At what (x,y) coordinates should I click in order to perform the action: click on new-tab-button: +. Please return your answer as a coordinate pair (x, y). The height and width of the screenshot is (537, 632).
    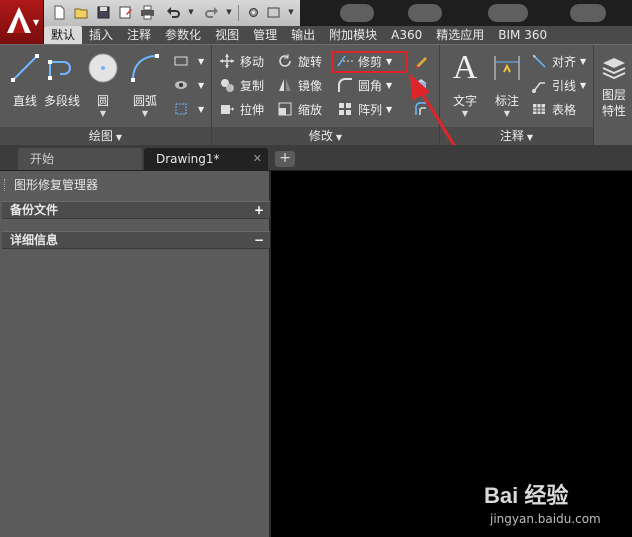
    Looking at the image, I should click on (285, 159).